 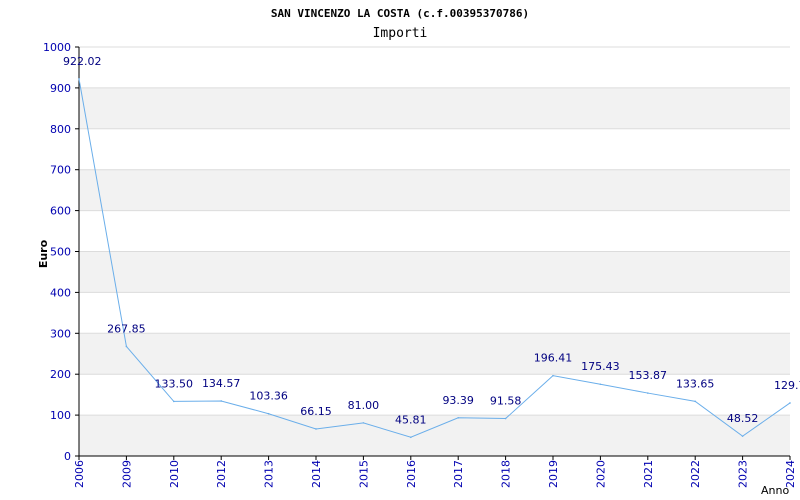 What do you see at coordinates (60, 292) in the screenshot?
I see `y-tick-label: 400` at bounding box center [60, 292].